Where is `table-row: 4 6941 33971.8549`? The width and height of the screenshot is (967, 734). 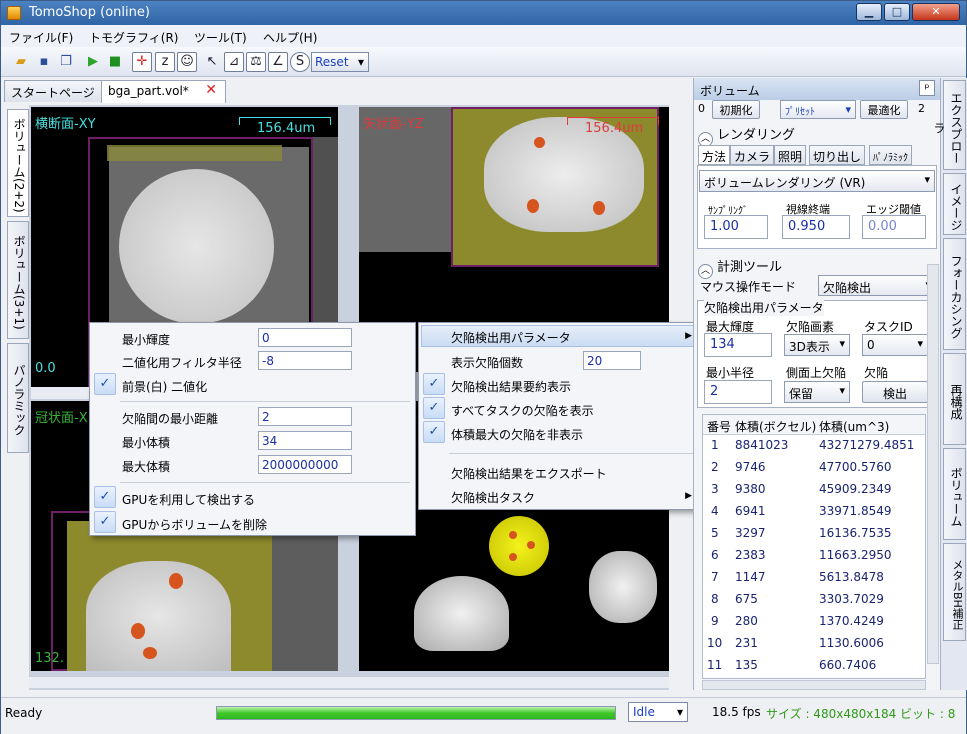
table-row: 4 6941 33971.8549 is located at coordinates (814, 511).